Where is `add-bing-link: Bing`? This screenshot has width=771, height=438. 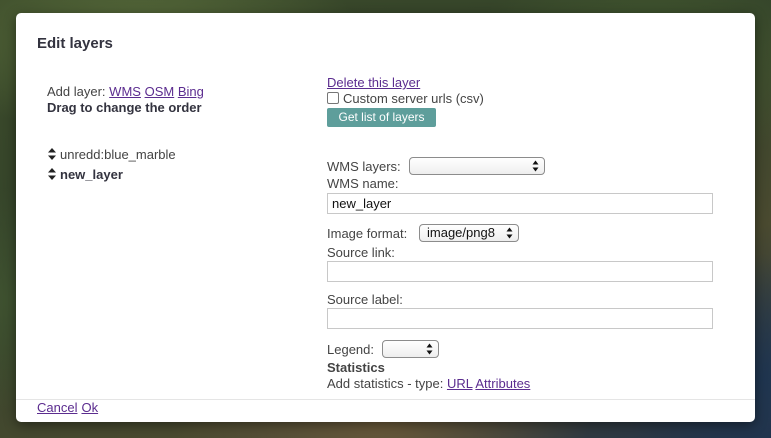 add-bing-link: Bing is located at coordinates (191, 91).